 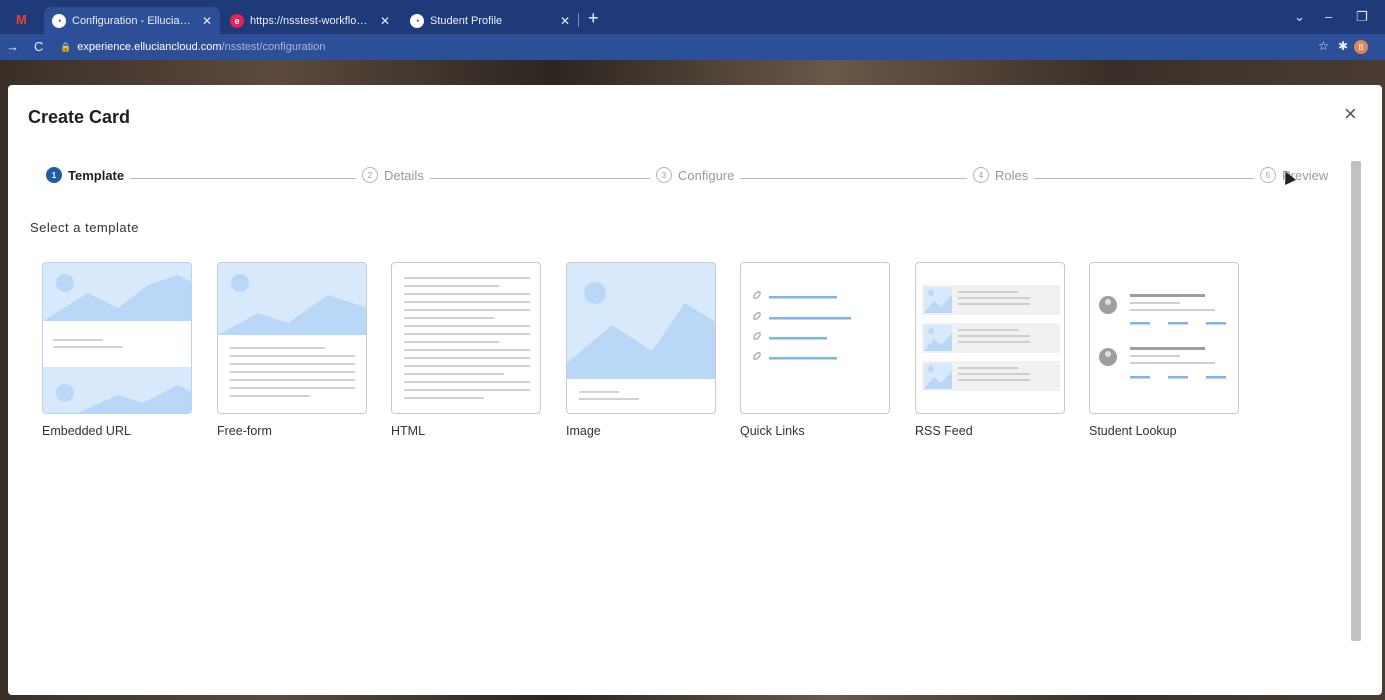 What do you see at coordinates (408, 431) in the screenshot?
I see `template-label: HTML` at bounding box center [408, 431].